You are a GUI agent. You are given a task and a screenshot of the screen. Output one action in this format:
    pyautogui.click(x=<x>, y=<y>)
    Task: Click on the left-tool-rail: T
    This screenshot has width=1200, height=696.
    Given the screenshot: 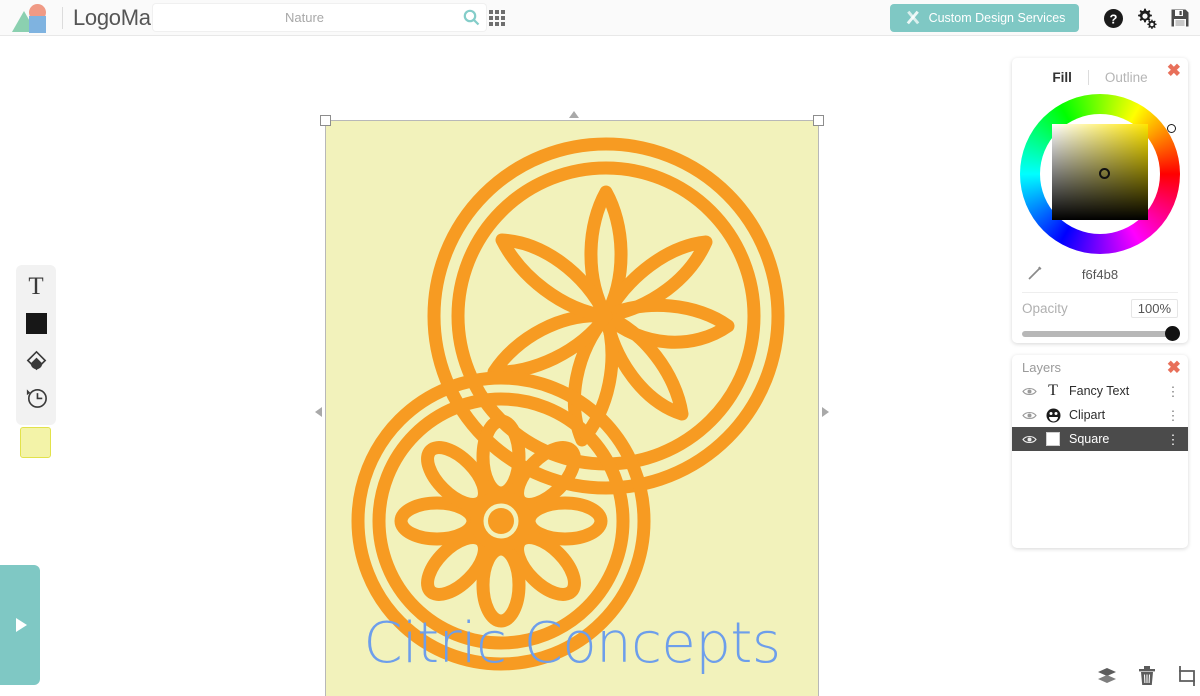 What is the action you would take?
    pyautogui.click(x=36, y=345)
    